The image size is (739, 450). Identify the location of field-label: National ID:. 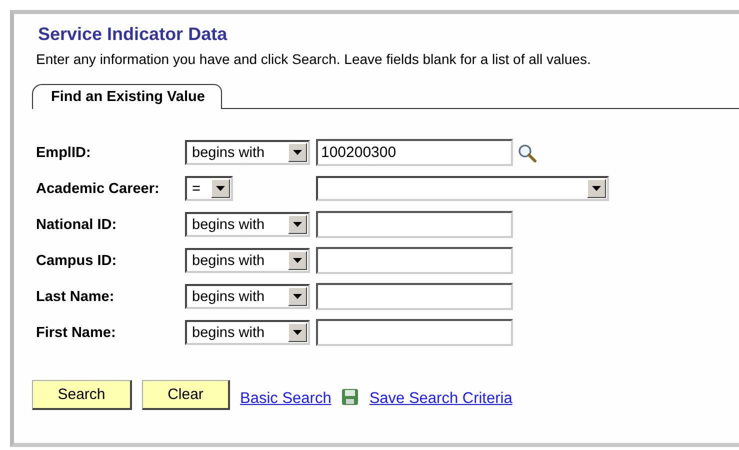
(76, 224).